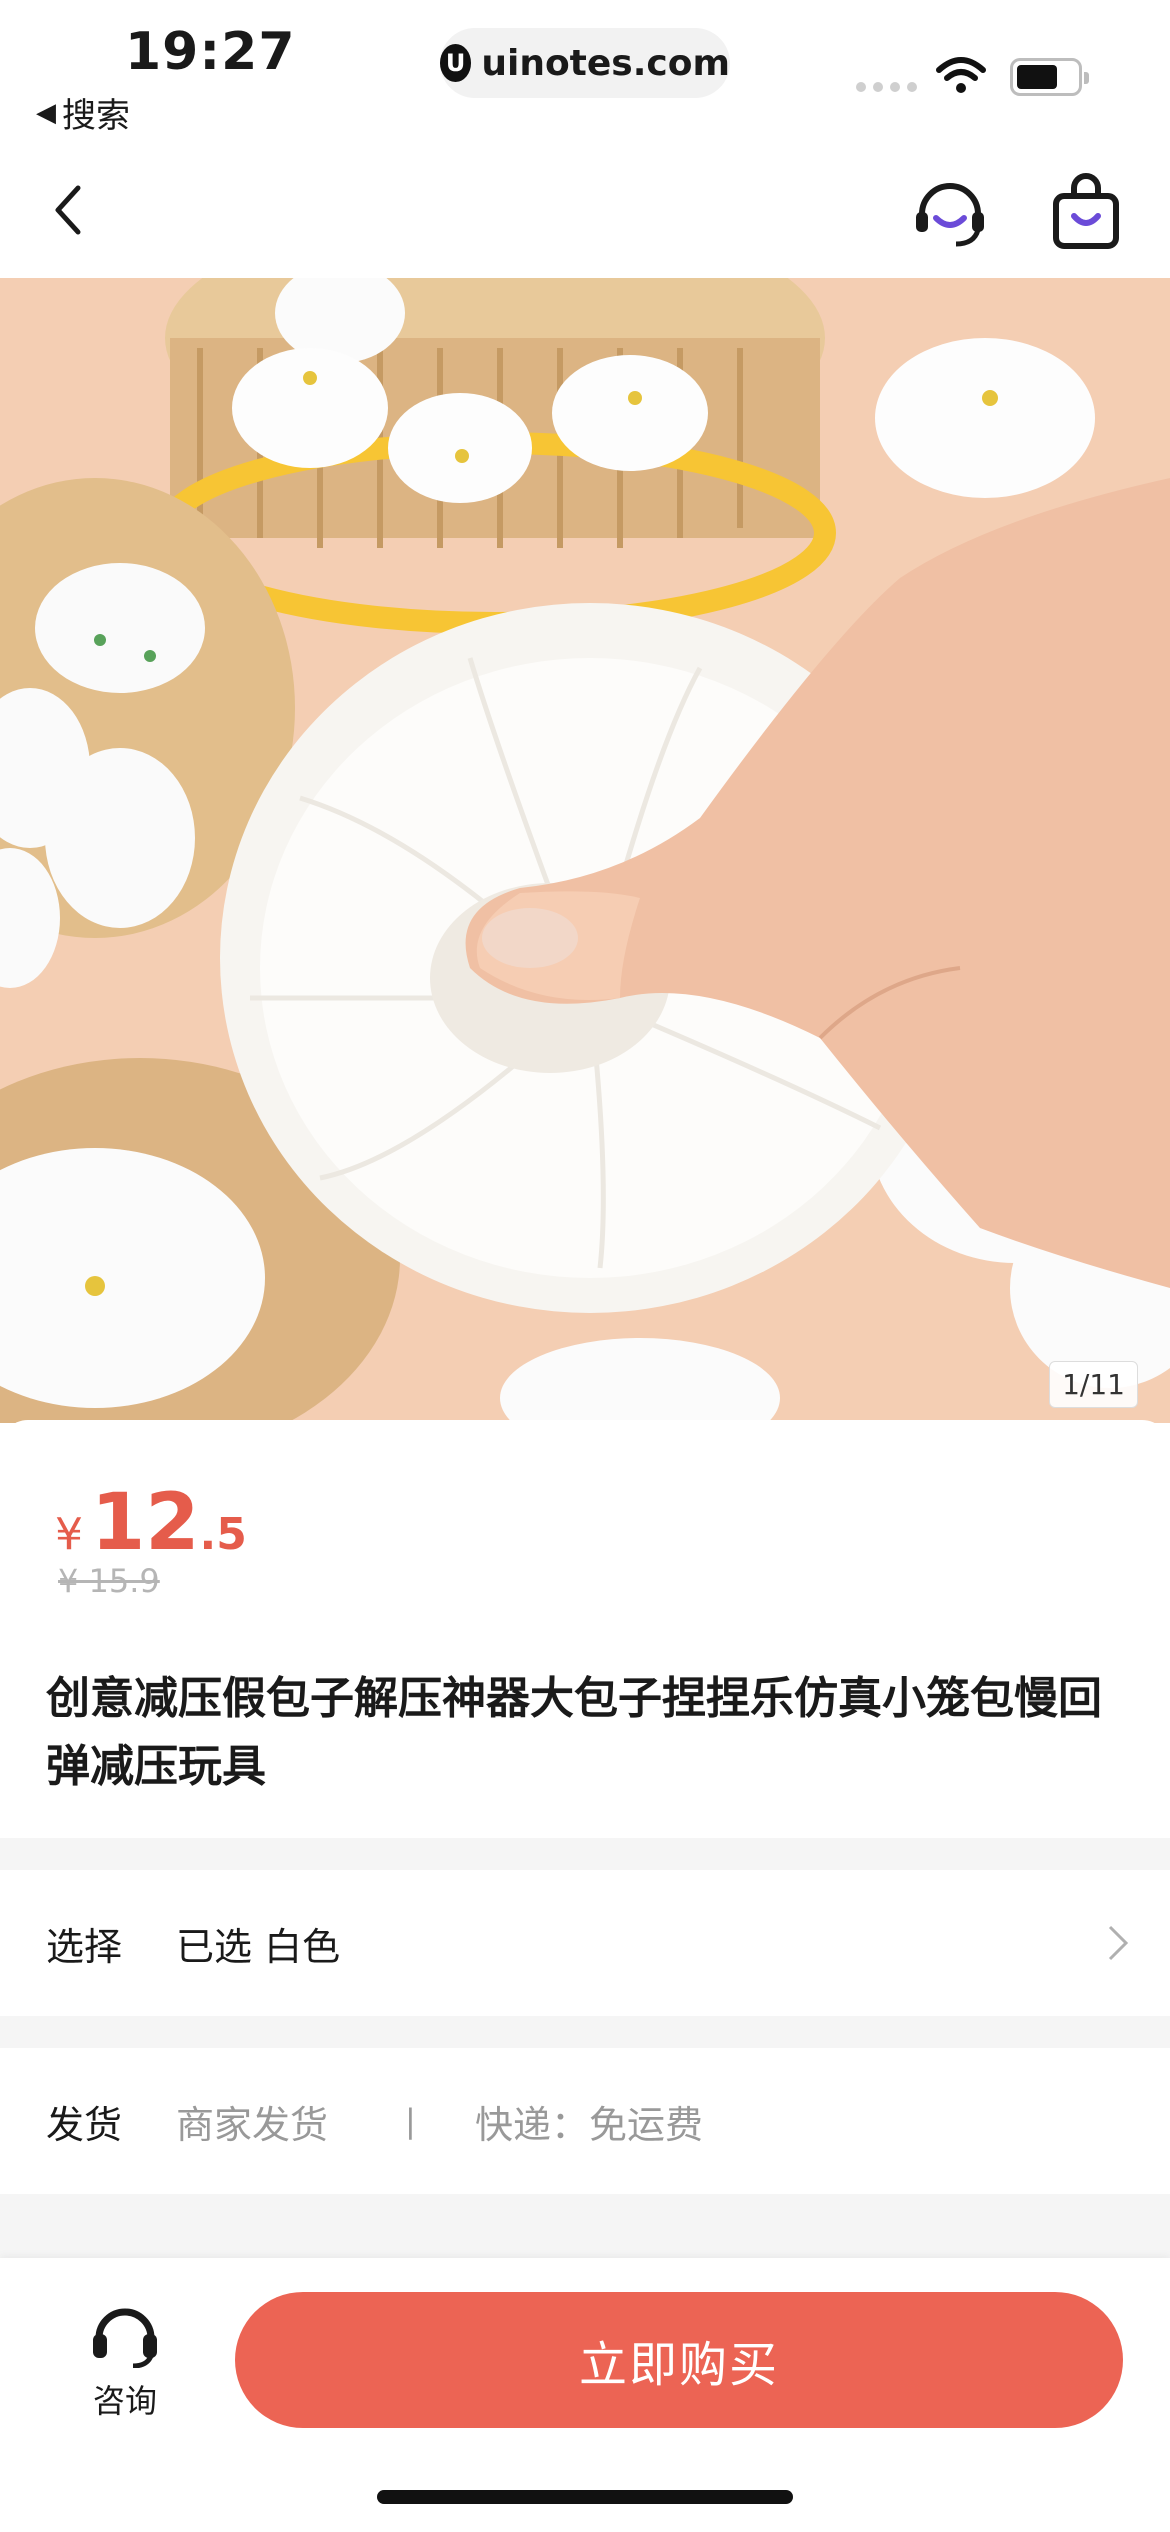  I want to click on sku-select-row: 选择 已选 白色, so click(585, 1943).